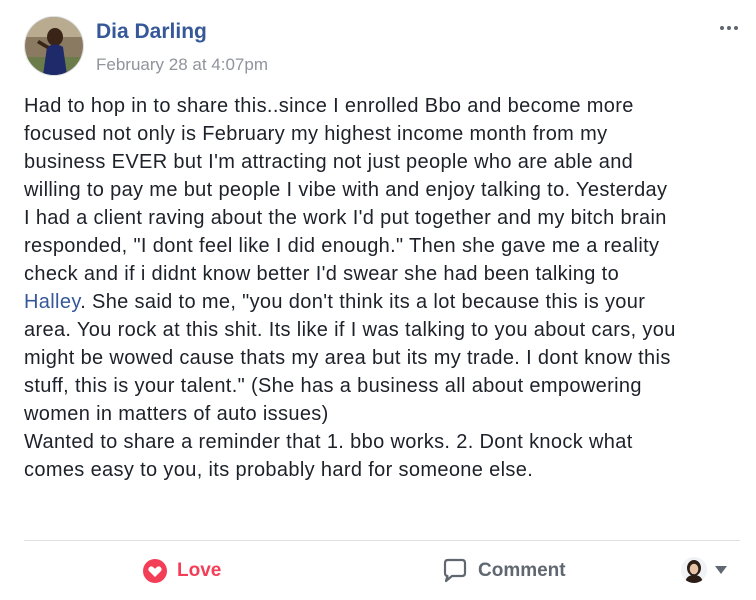  Describe the element at coordinates (721, 570) in the screenshot. I see `chevron-down-icon` at that location.